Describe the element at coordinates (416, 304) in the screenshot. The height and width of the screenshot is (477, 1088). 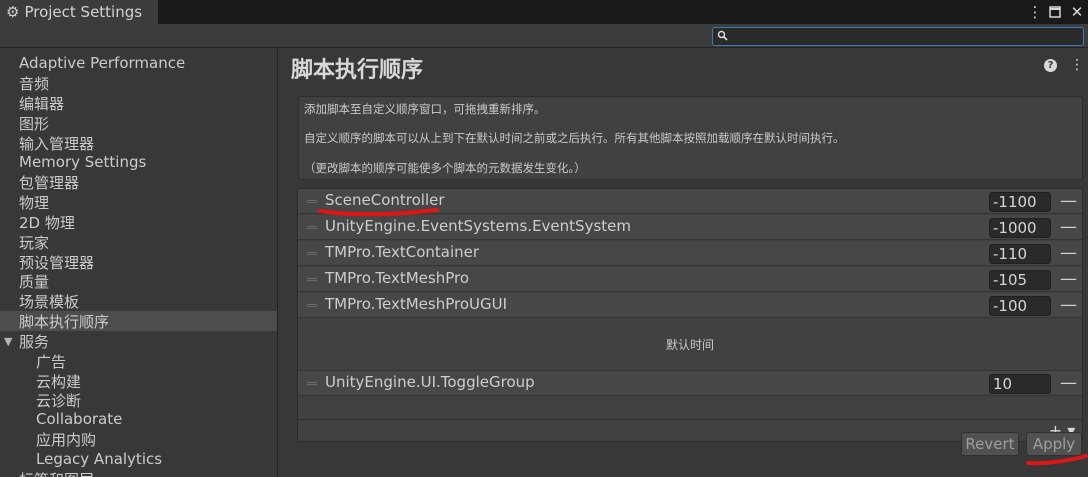
I see `script-name: TMPro.TextMeshProUGUI` at that location.